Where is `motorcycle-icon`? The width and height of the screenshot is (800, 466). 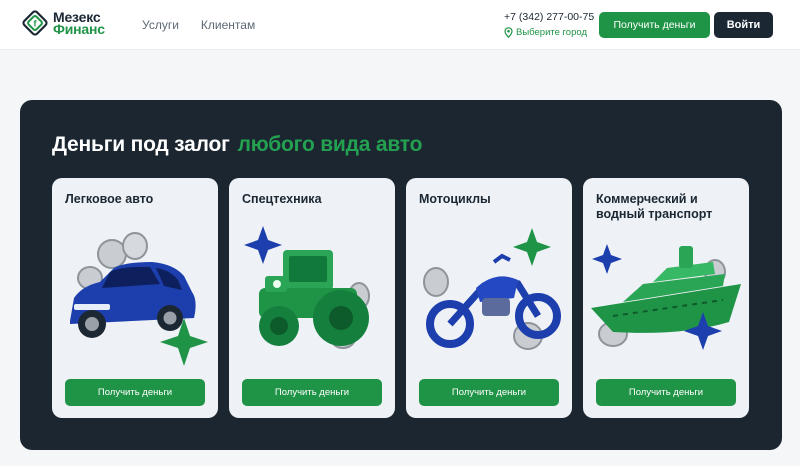 motorcycle-icon is located at coordinates (492, 289).